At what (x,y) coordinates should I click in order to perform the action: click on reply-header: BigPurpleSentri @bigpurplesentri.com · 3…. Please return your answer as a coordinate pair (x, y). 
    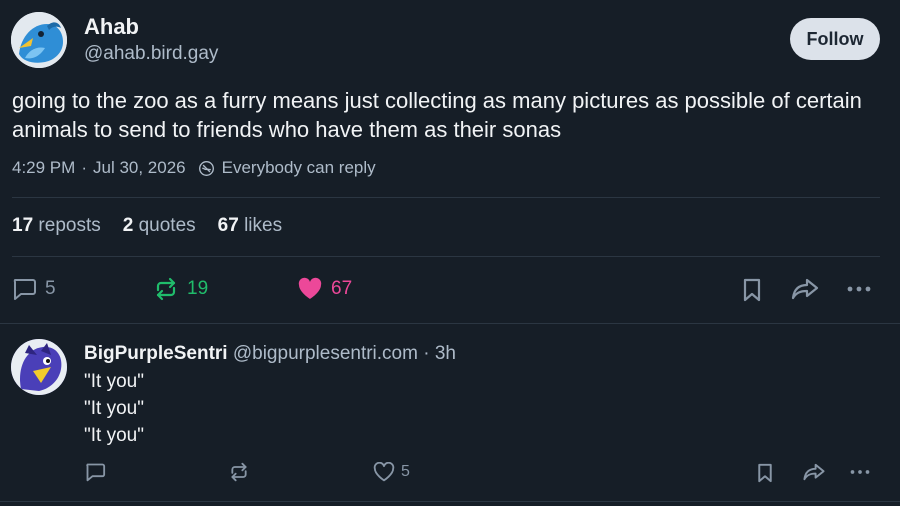
    Looking at the image, I should click on (270, 354).